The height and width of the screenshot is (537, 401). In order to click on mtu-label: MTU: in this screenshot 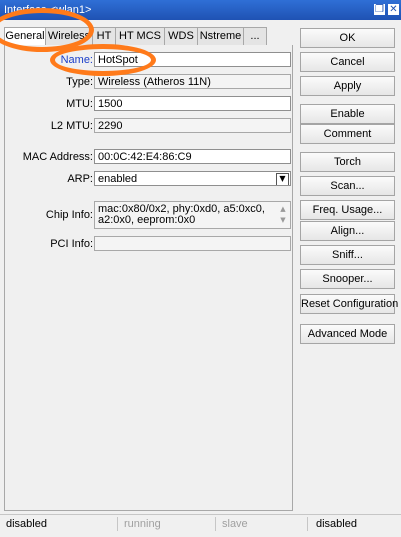, I will do `click(79, 104)`.